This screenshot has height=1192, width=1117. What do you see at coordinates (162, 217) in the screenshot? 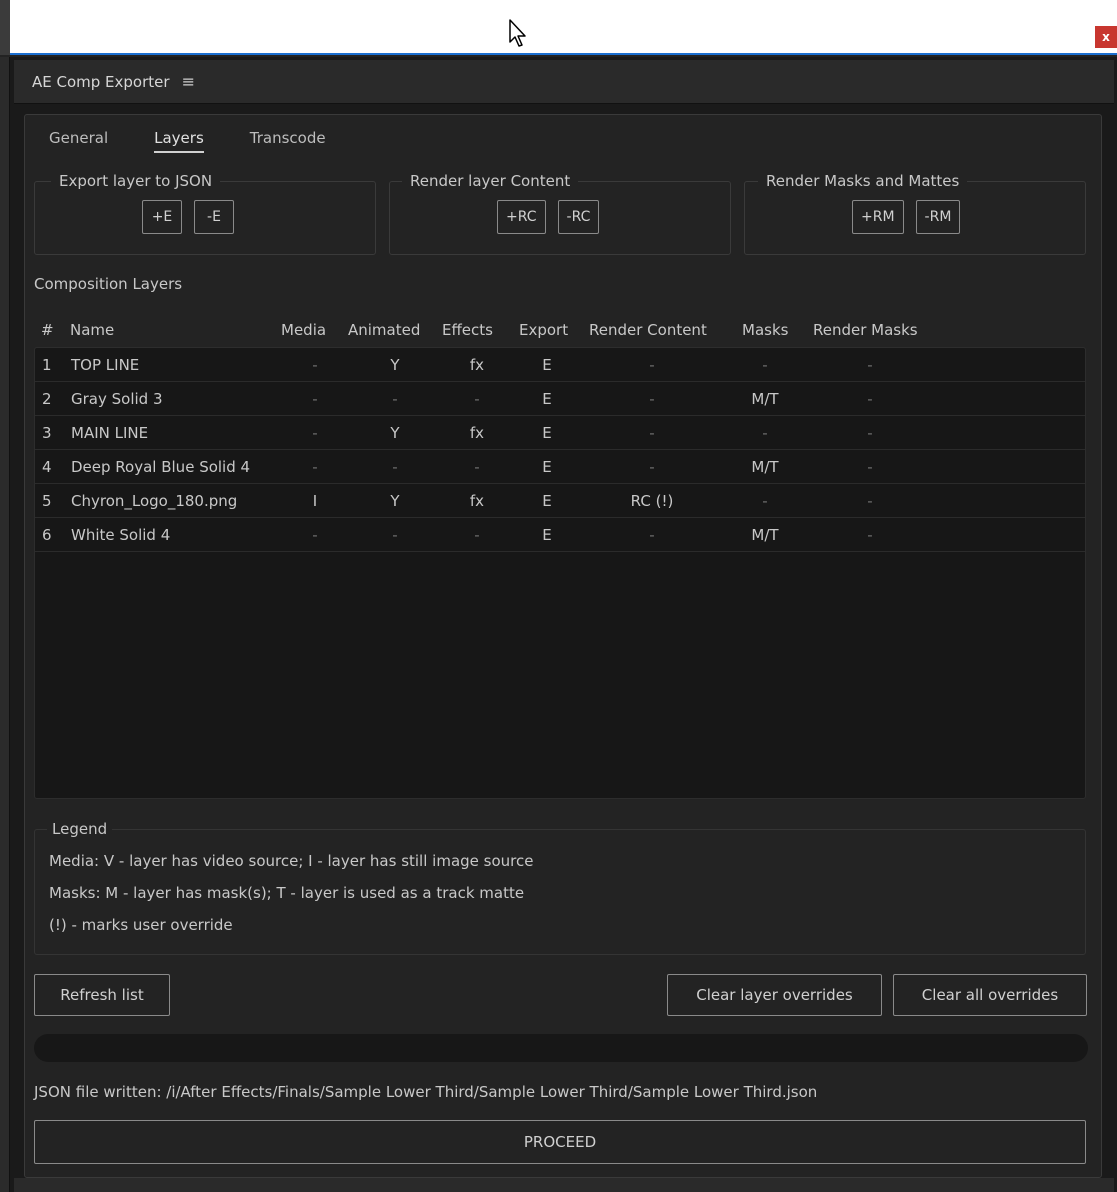
I see `add-export-button: +E` at bounding box center [162, 217].